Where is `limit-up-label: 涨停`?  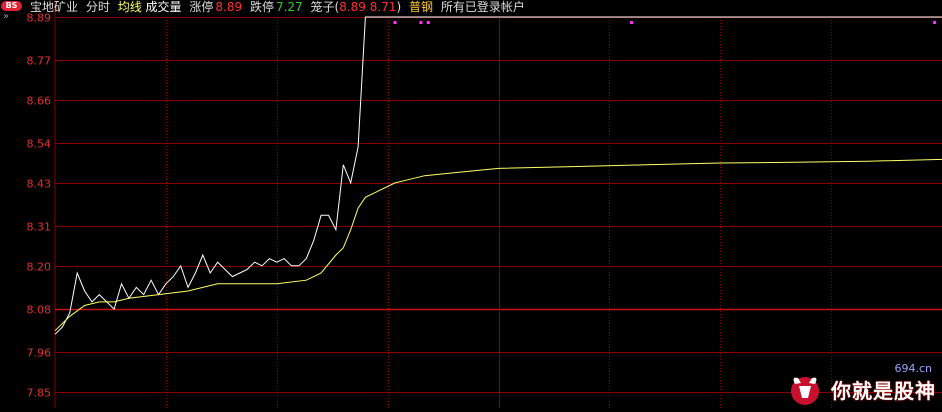 limit-up-label: 涨停 is located at coordinates (201, 7).